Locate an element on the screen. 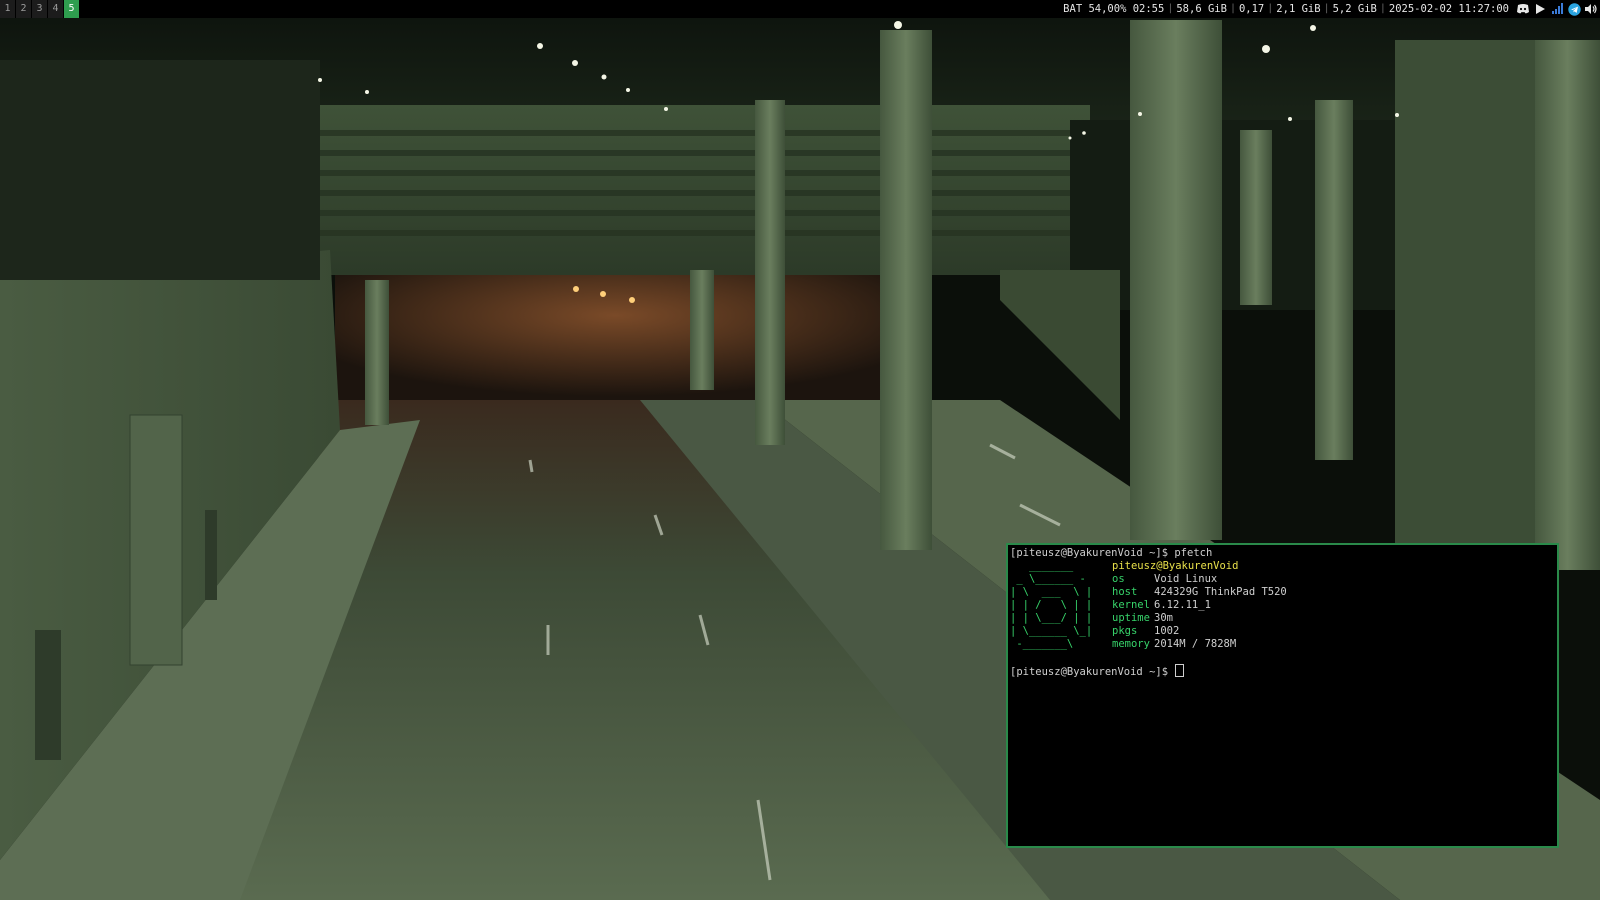 The width and height of the screenshot is (1600, 900). telegram-icon is located at coordinates (1574, 9).